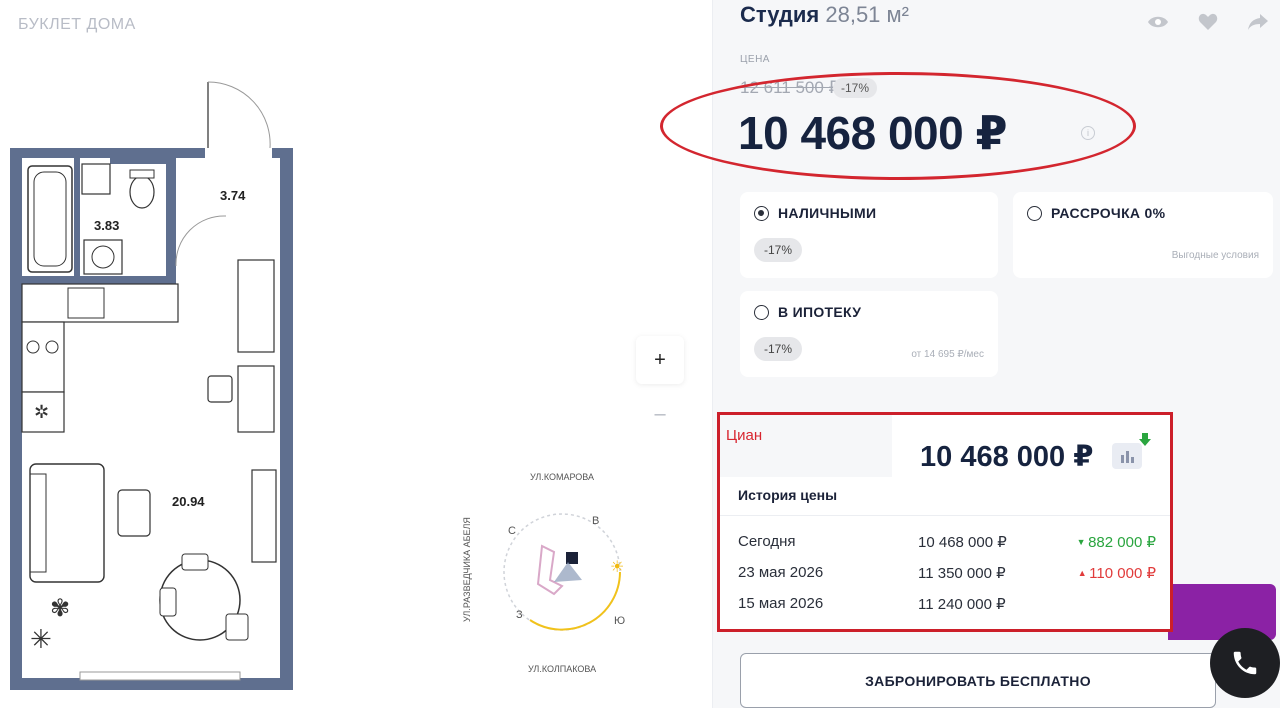 This screenshot has height=708, width=1280. What do you see at coordinates (1116, 573) in the screenshot?
I see `history-change: ▲ 110 000 ₽` at bounding box center [1116, 573].